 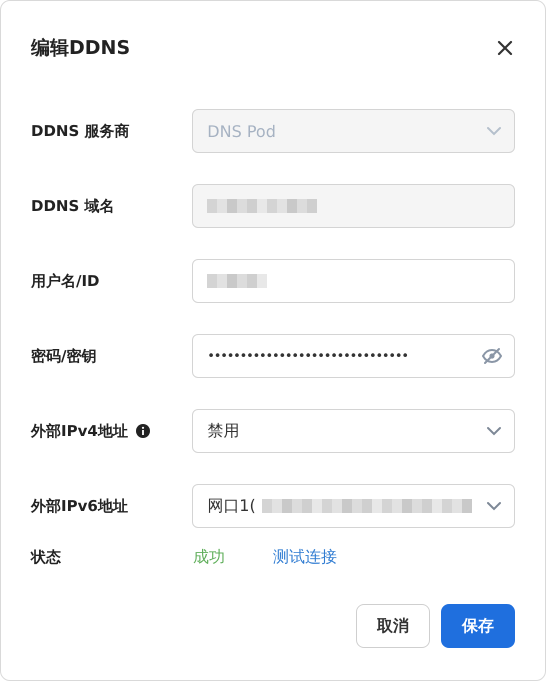 What do you see at coordinates (478, 626) in the screenshot?
I see `save-button: 保存` at bounding box center [478, 626].